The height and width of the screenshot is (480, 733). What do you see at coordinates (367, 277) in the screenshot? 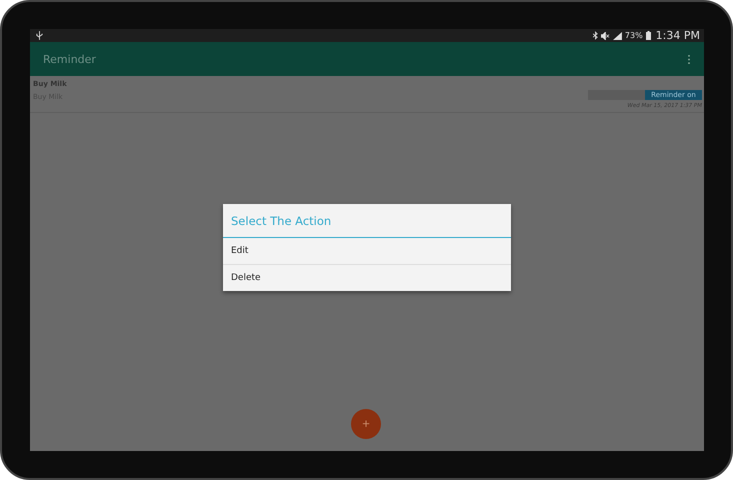
I see `dialog-option: Delete` at bounding box center [367, 277].